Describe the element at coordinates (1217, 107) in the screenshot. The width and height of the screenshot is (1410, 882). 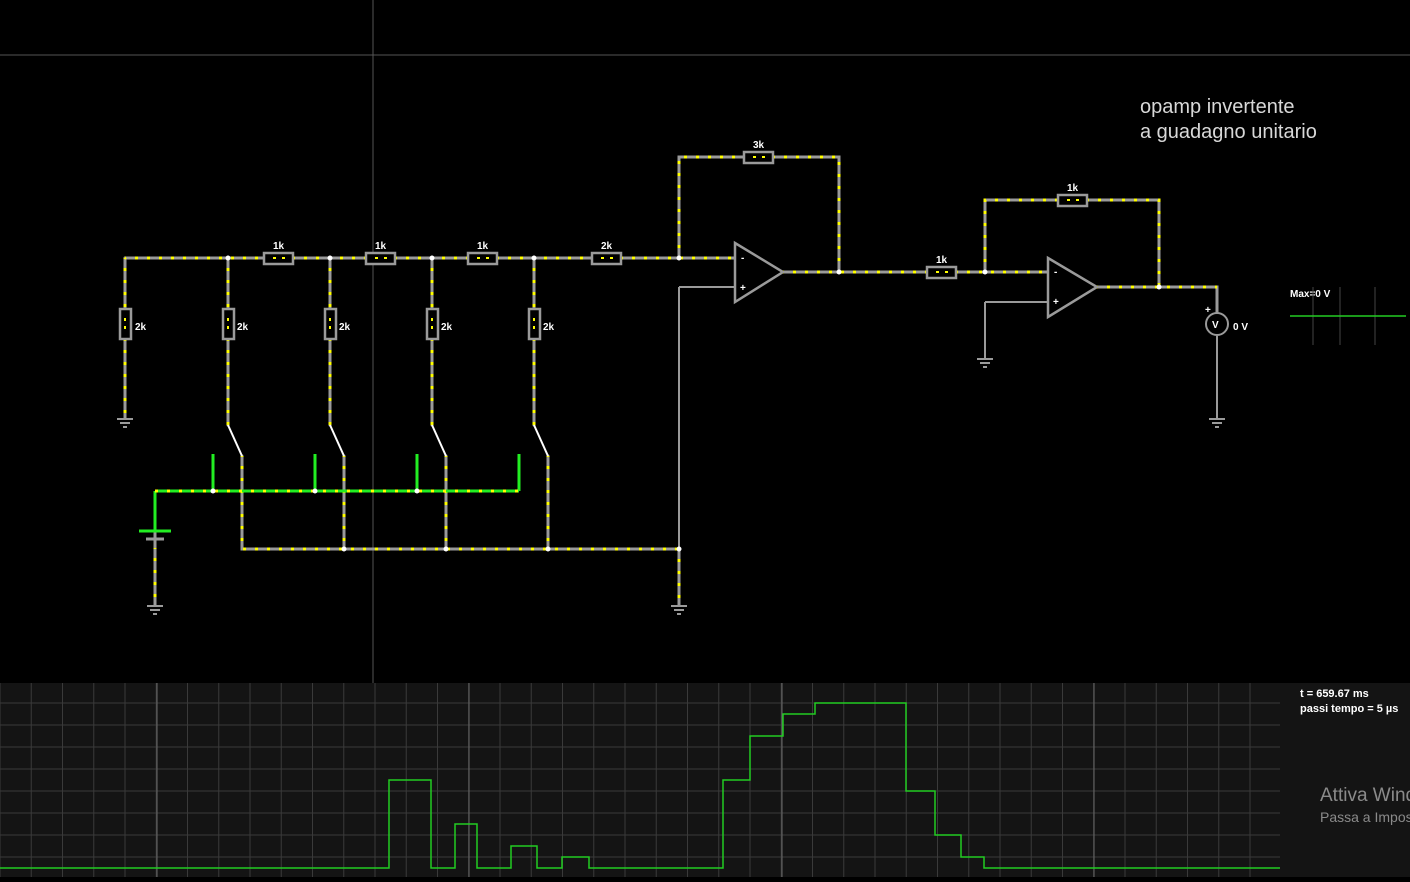
I see `annotation-line-1: opamp invertente` at that location.